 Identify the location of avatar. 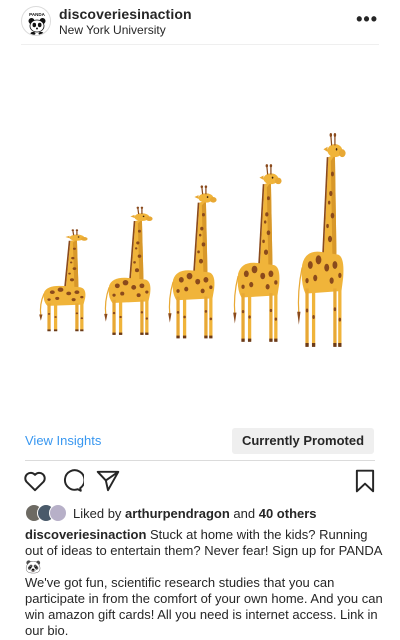
(58, 513).